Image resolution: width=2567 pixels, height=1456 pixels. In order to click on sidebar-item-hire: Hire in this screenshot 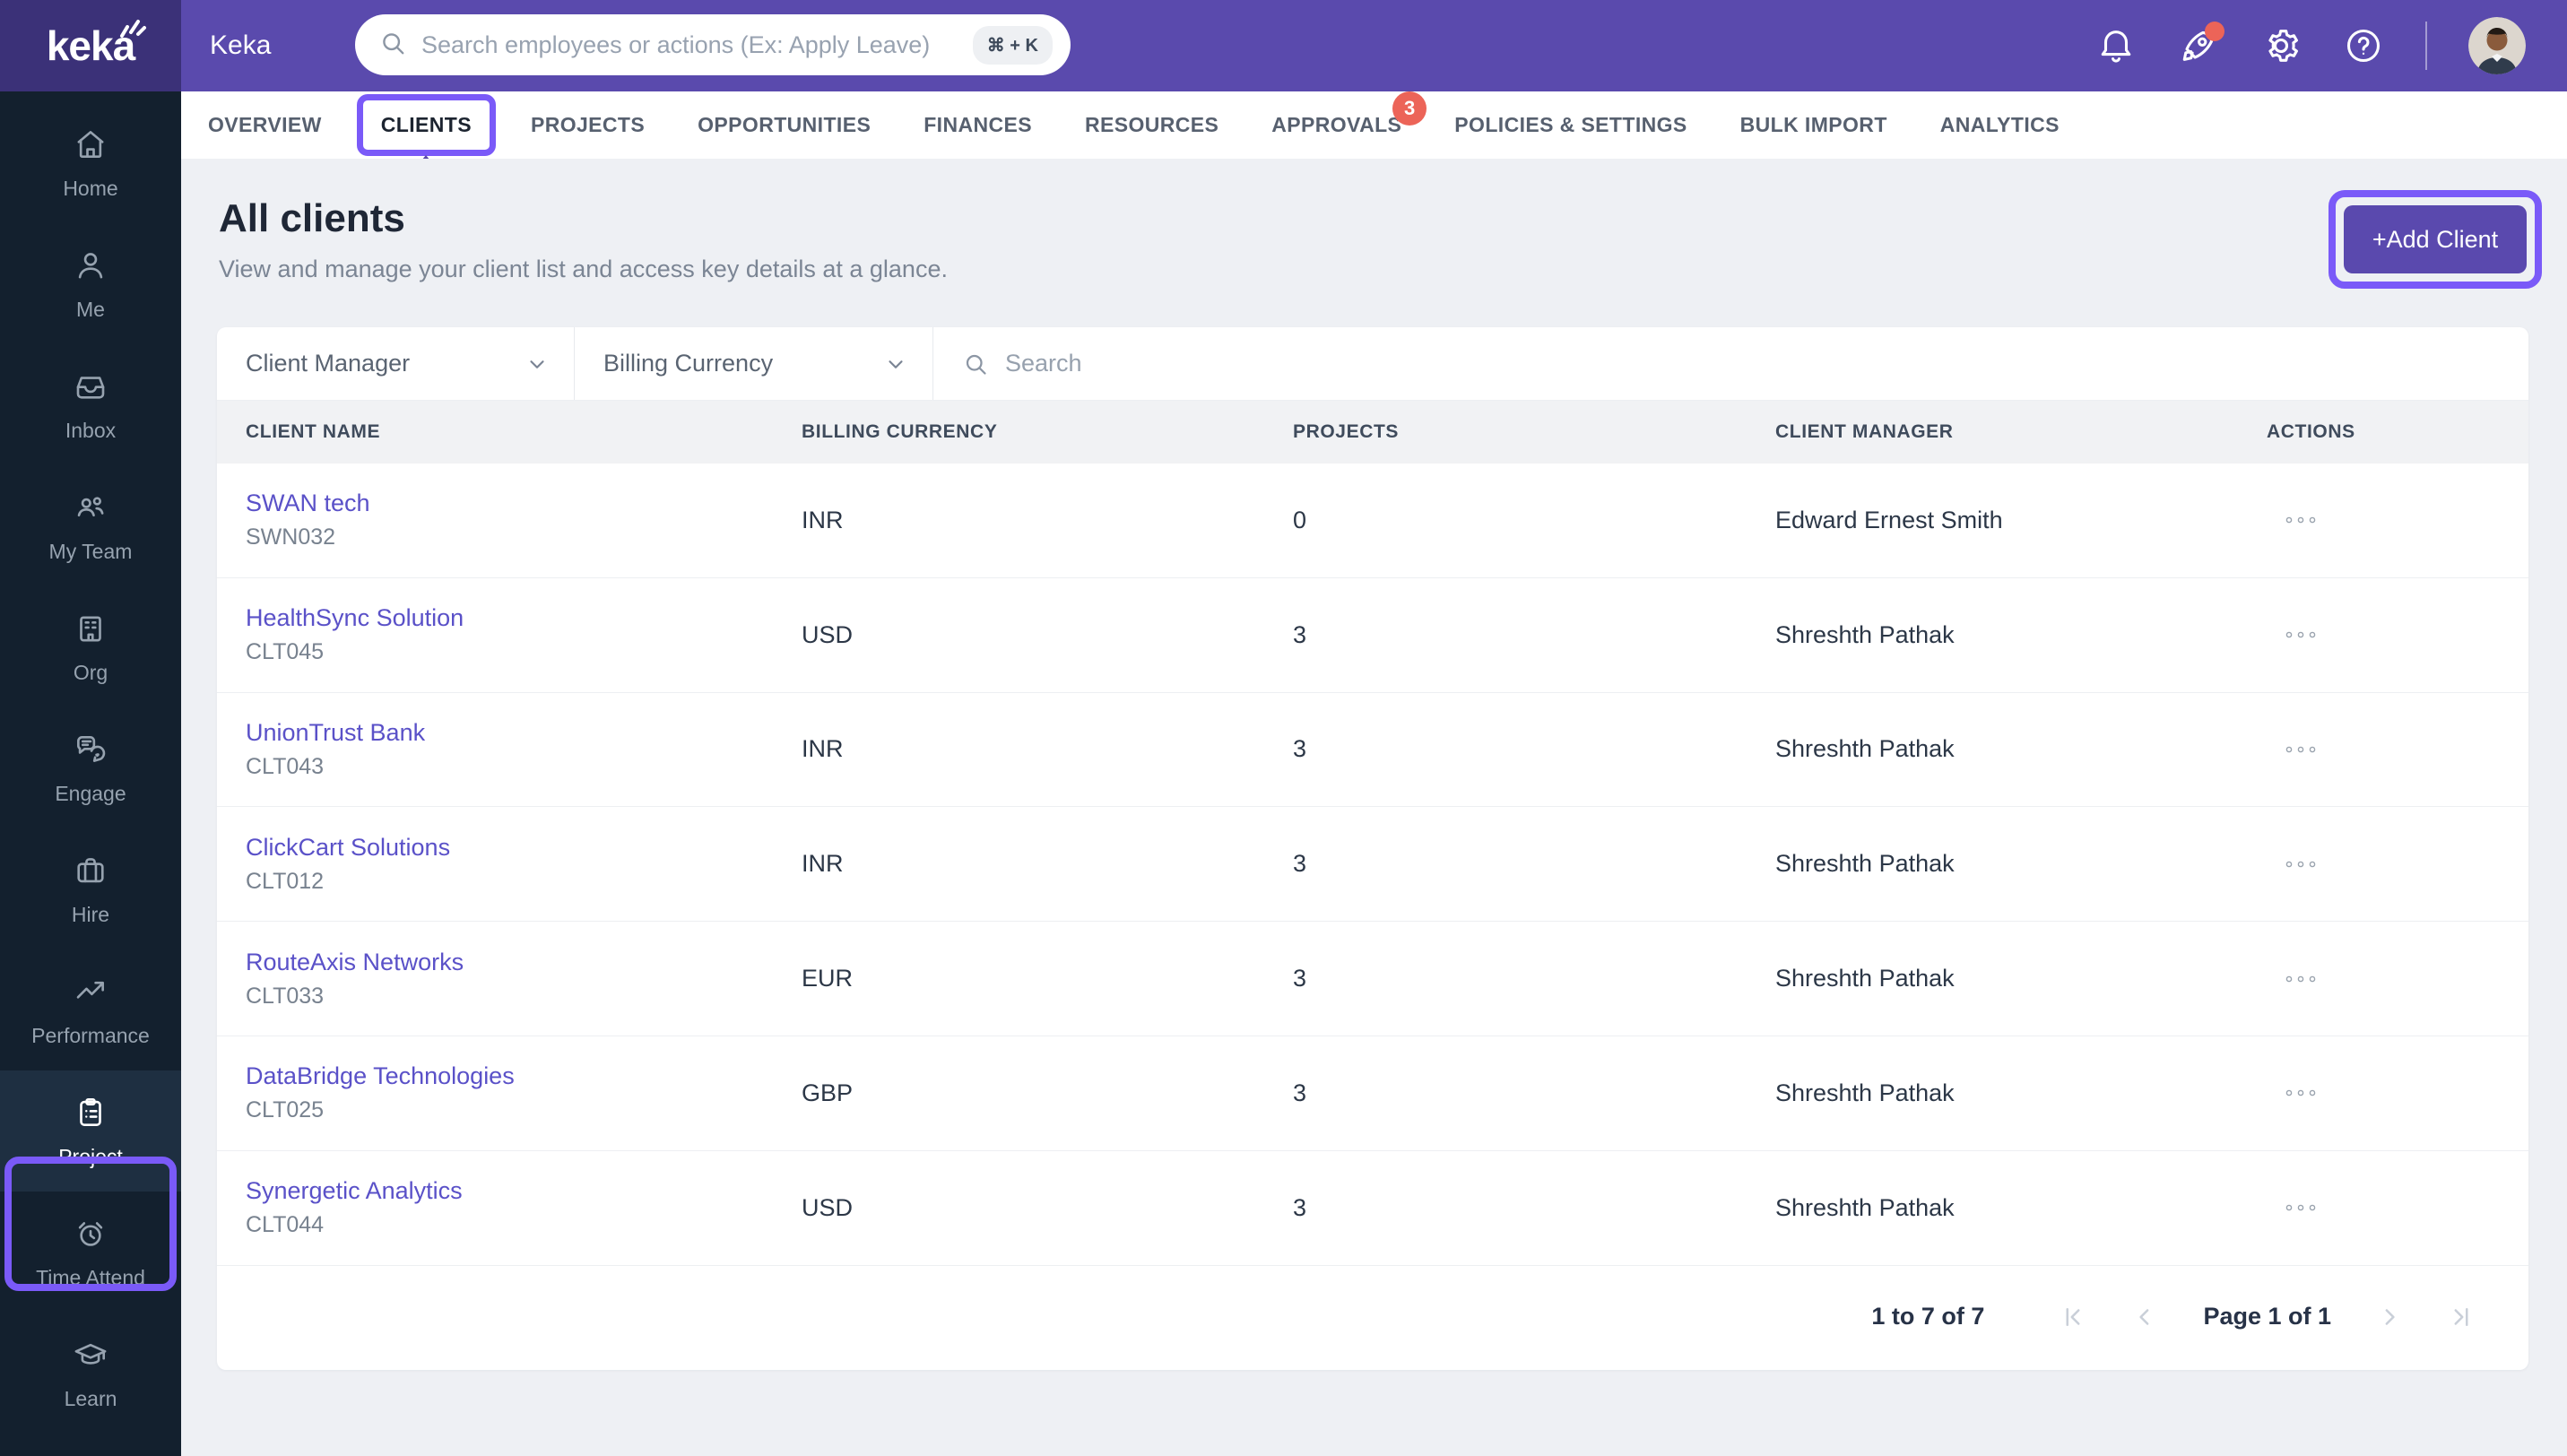, I will do `click(90, 889)`.